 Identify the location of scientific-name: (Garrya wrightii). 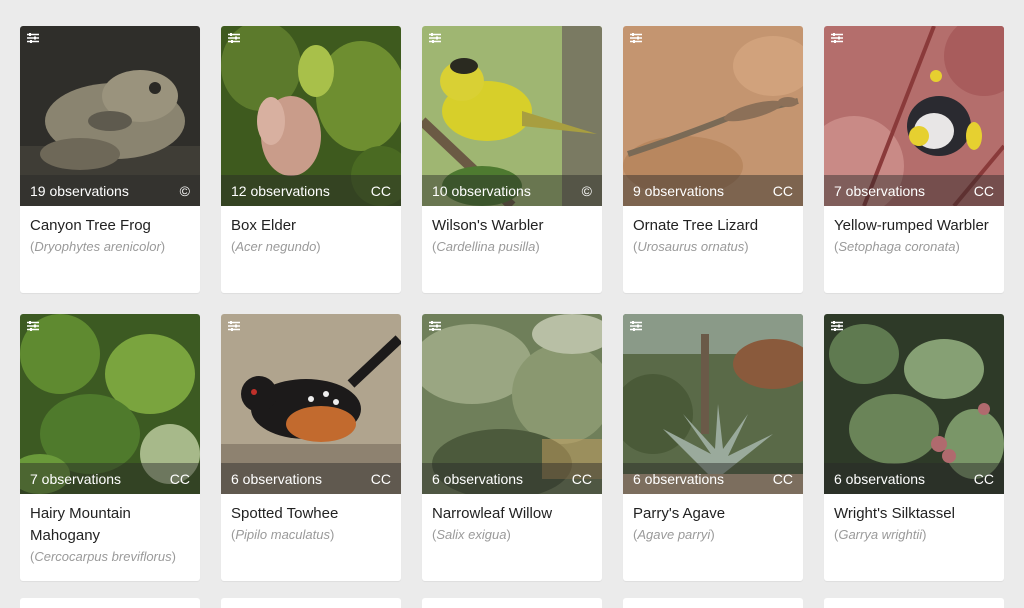
(880, 534).